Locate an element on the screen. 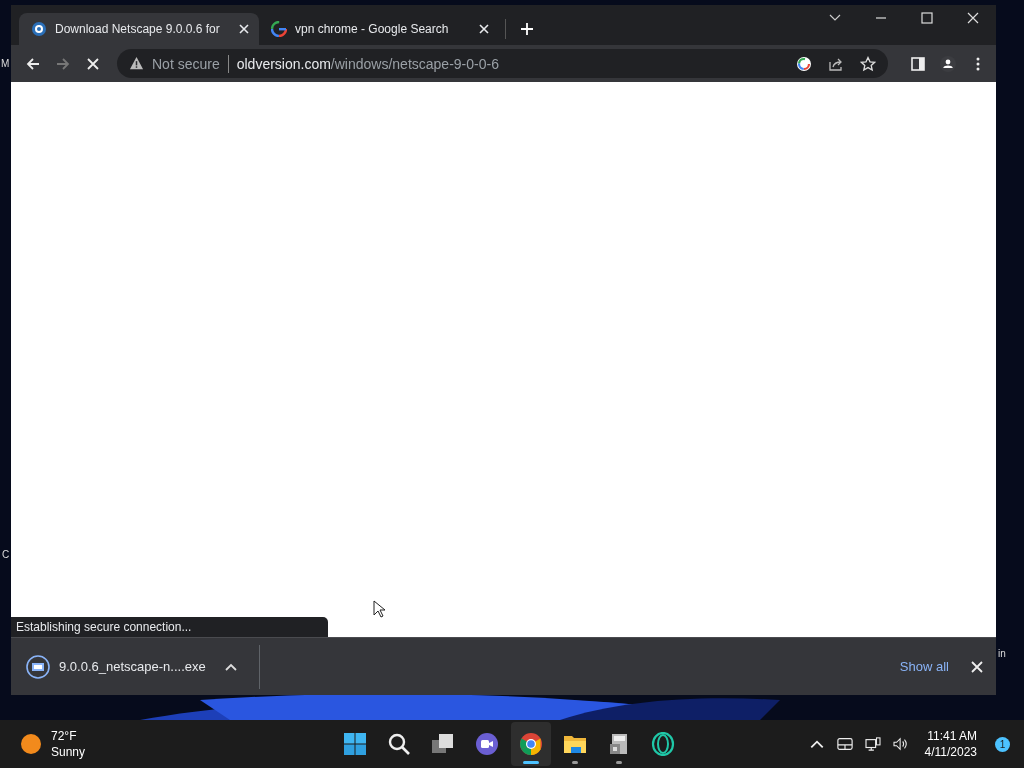 This screenshot has height=768, width=1024. url-text: oldversion.com/windows/netscape-9-0-0-6 is located at coordinates (367, 63).